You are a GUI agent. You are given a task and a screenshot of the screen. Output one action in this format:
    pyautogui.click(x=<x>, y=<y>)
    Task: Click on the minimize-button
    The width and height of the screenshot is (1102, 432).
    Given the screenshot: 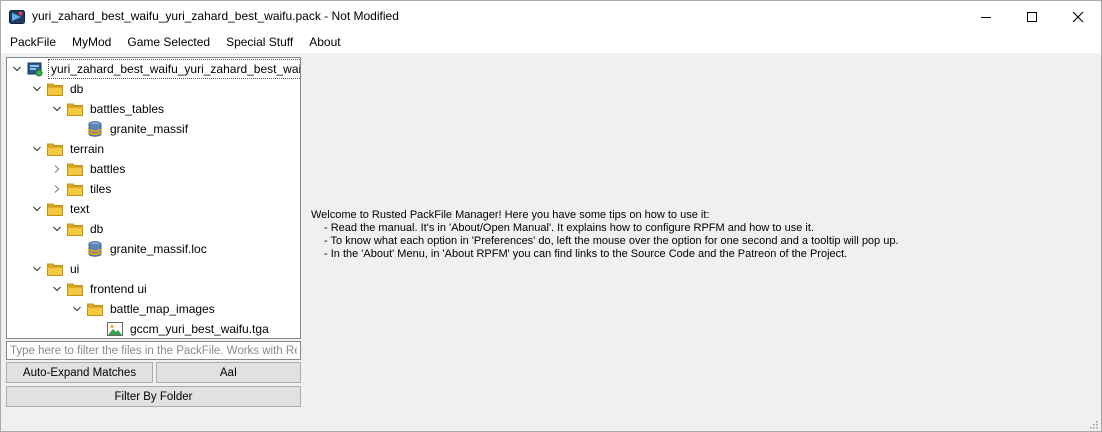 What is the action you would take?
    pyautogui.click(x=986, y=16)
    